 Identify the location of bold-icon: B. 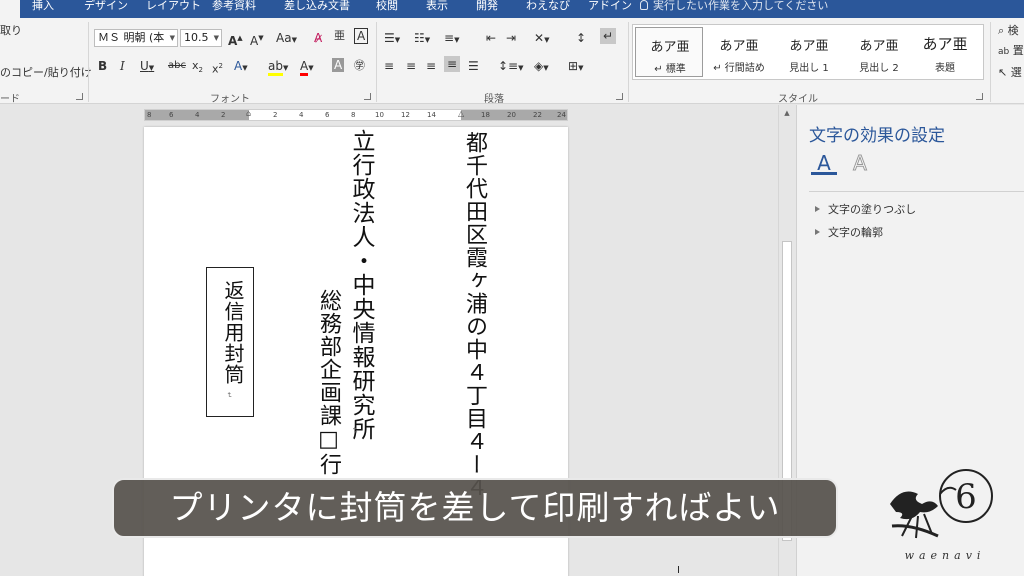
(102, 66).